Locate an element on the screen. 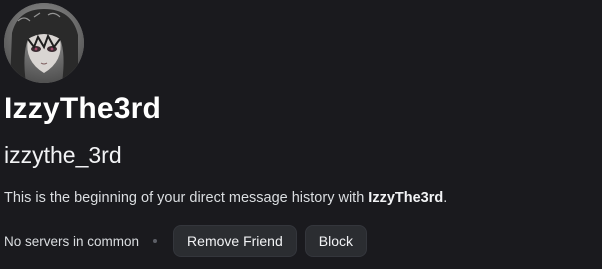  avatar-image is located at coordinates (44, 43).